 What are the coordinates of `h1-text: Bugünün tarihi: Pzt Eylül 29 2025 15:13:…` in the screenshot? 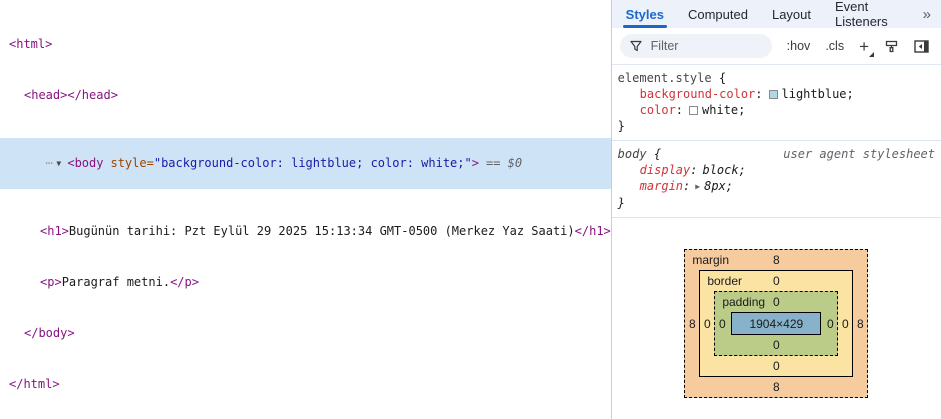 It's located at (321, 231).